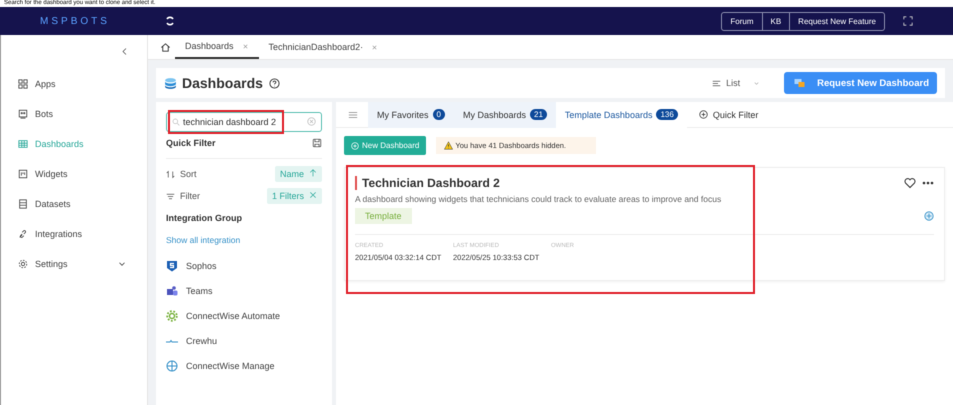  Describe the element at coordinates (756, 83) in the screenshot. I see `chevron-down-icon` at that location.